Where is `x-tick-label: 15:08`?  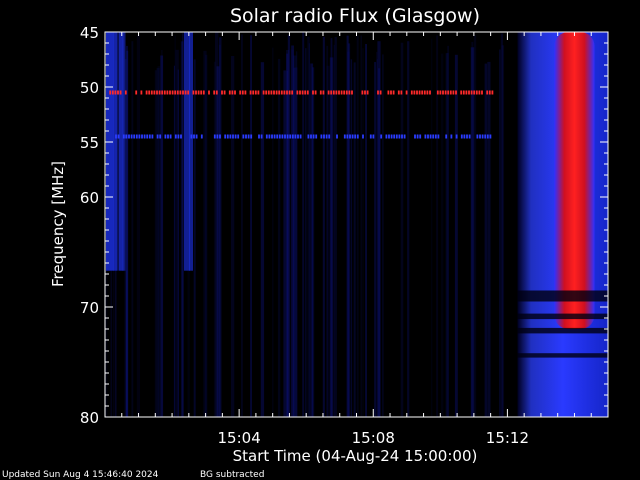 x-tick-label: 15:08 is located at coordinates (373, 438).